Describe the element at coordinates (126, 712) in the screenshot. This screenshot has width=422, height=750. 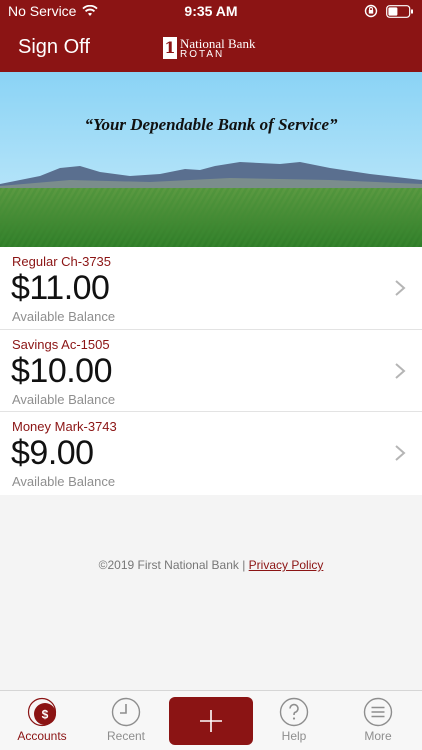
I see `clock-icon` at that location.